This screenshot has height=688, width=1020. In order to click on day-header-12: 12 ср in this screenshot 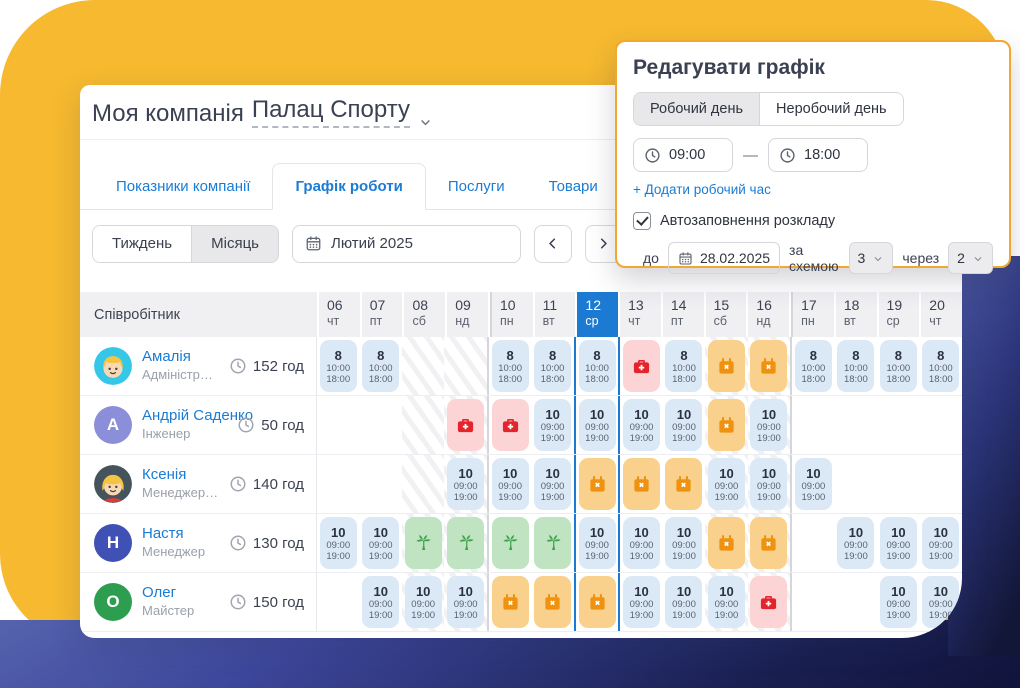, I will do `click(598, 314)`.